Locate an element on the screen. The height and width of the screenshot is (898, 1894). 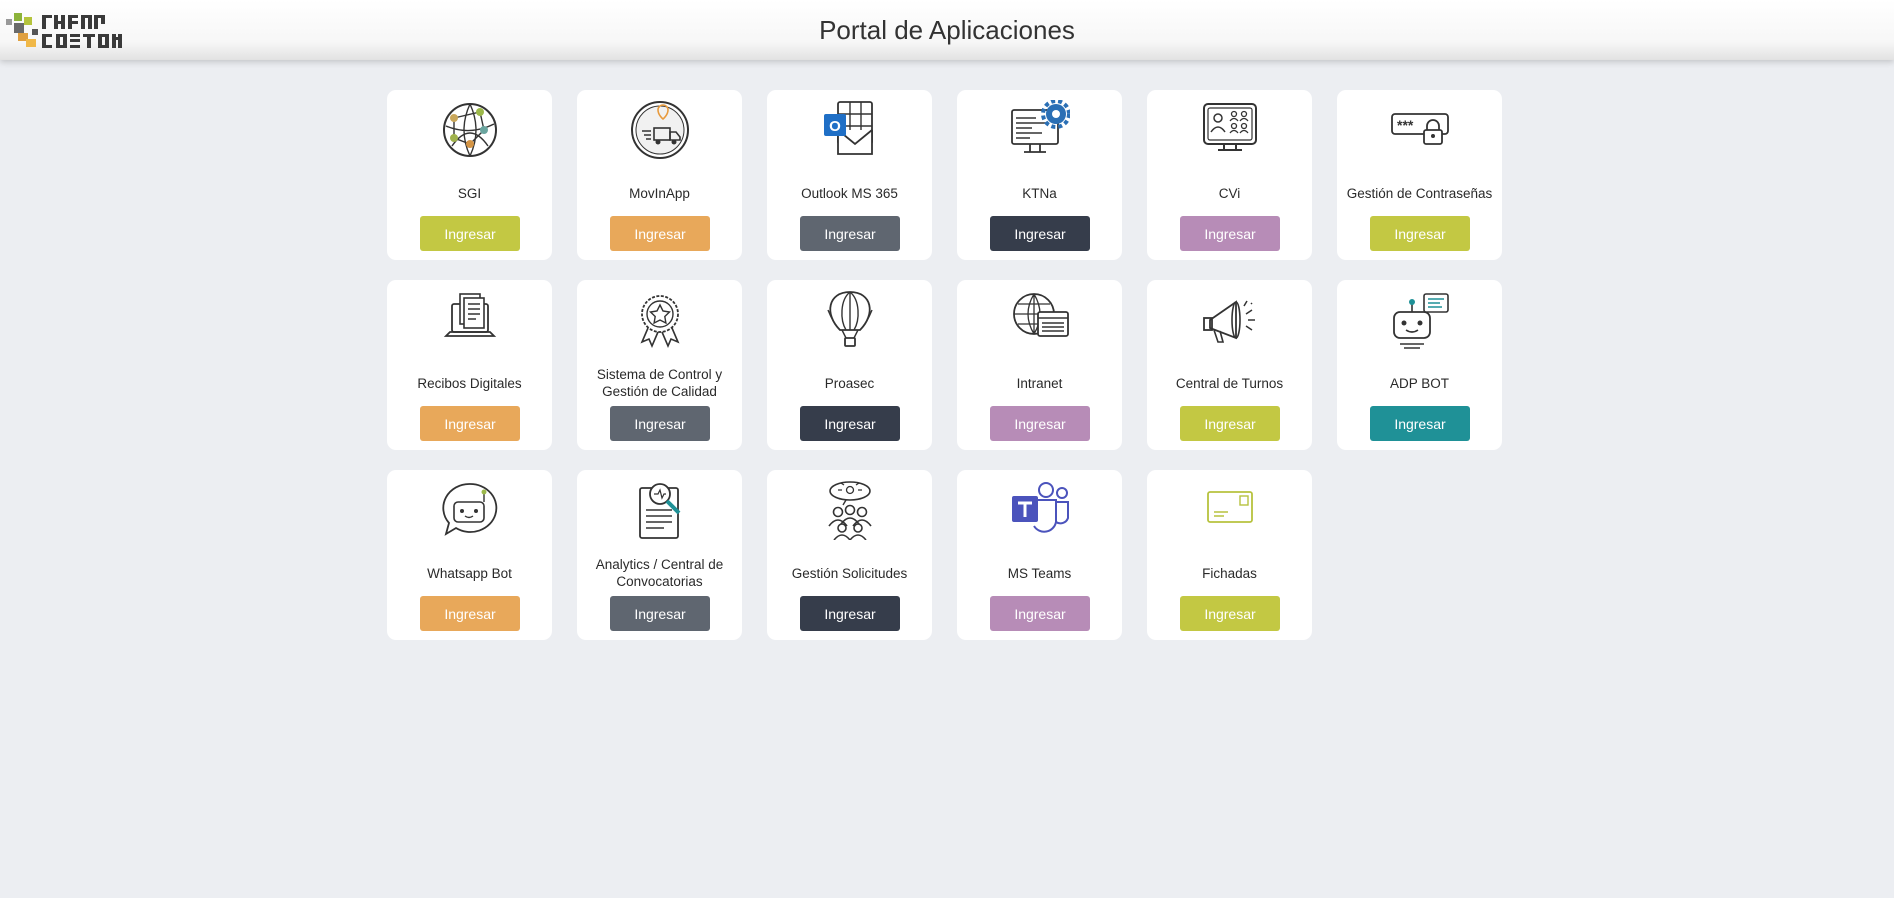
app-label: MS Teams is located at coordinates (1039, 573).